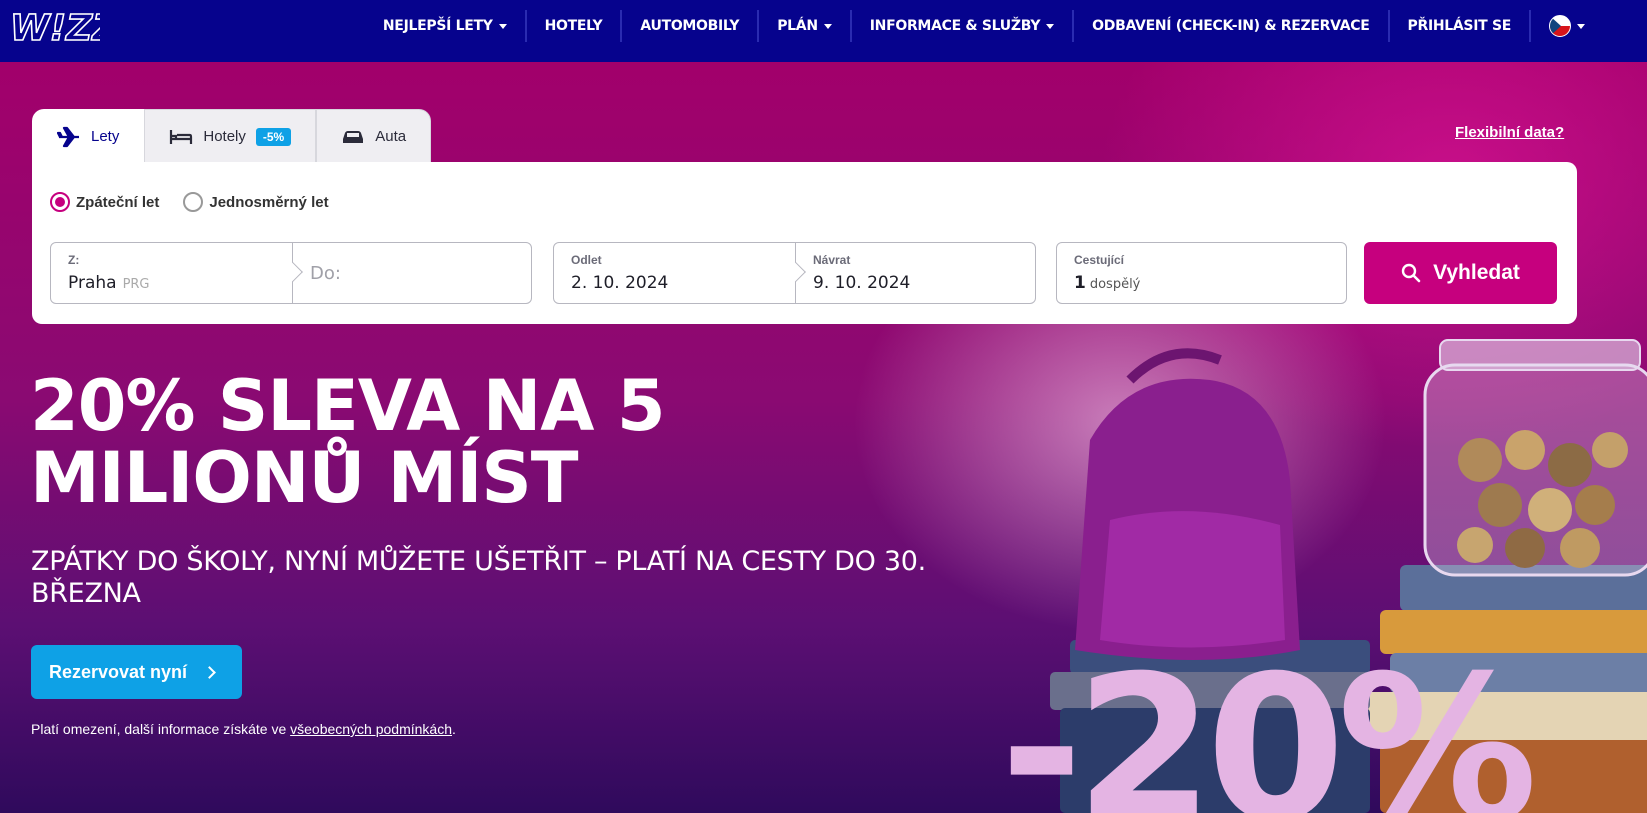 Image resolution: width=1647 pixels, height=813 pixels. What do you see at coordinates (1589, 26) in the screenshot?
I see `language-selector` at bounding box center [1589, 26].